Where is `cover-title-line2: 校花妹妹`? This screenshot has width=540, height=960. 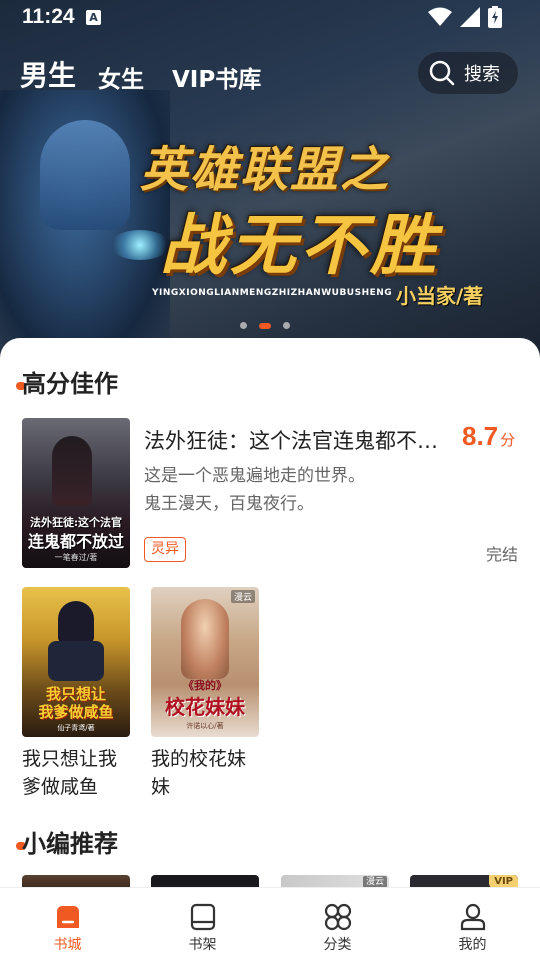 cover-title-line2: 校花妹妹 is located at coordinates (205, 707).